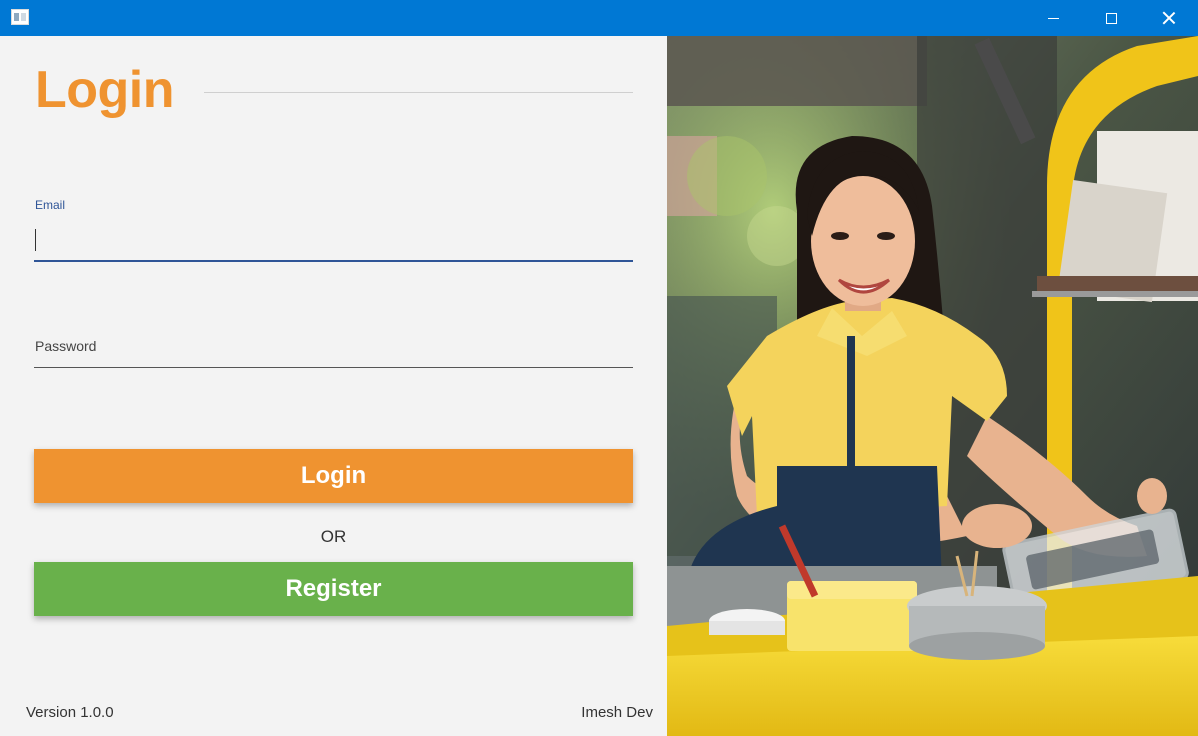 This screenshot has width=1198, height=736. I want to click on register-button: Register, so click(333, 589).